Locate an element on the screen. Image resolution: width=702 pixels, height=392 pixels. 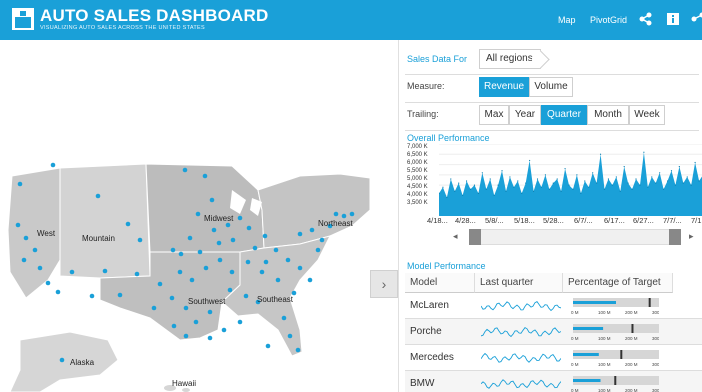
nav-pivotgrid-link: PivotGrid is located at coordinates (608, 20).